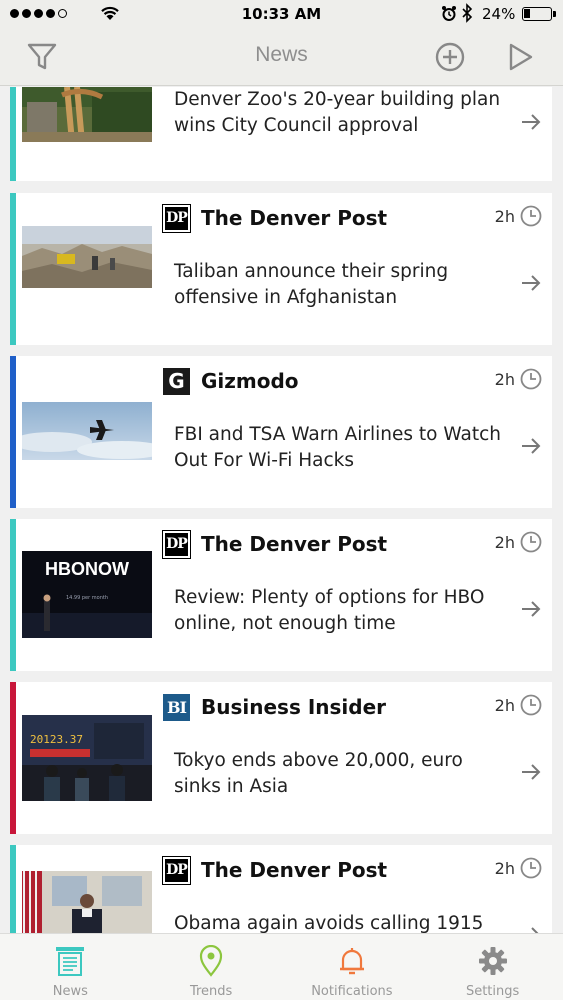  I want to click on tab-news: News, so click(70, 967).